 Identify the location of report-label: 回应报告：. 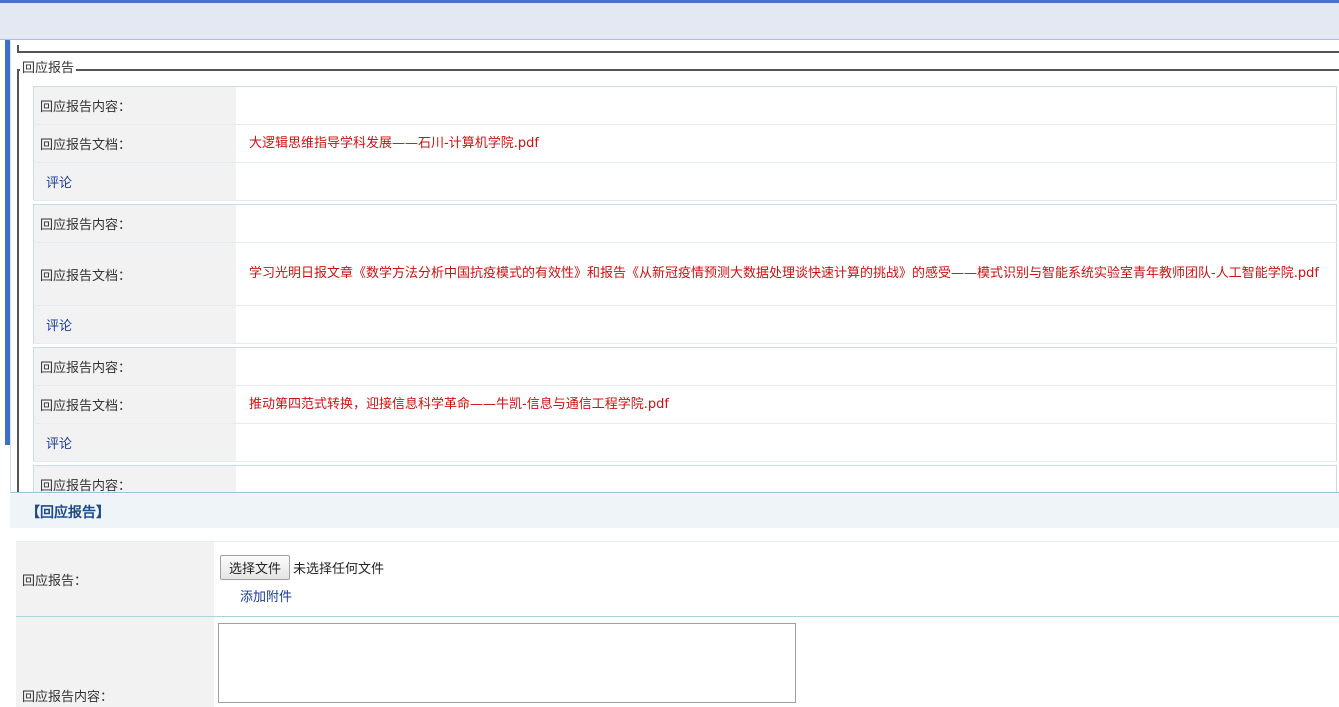
(115, 579).